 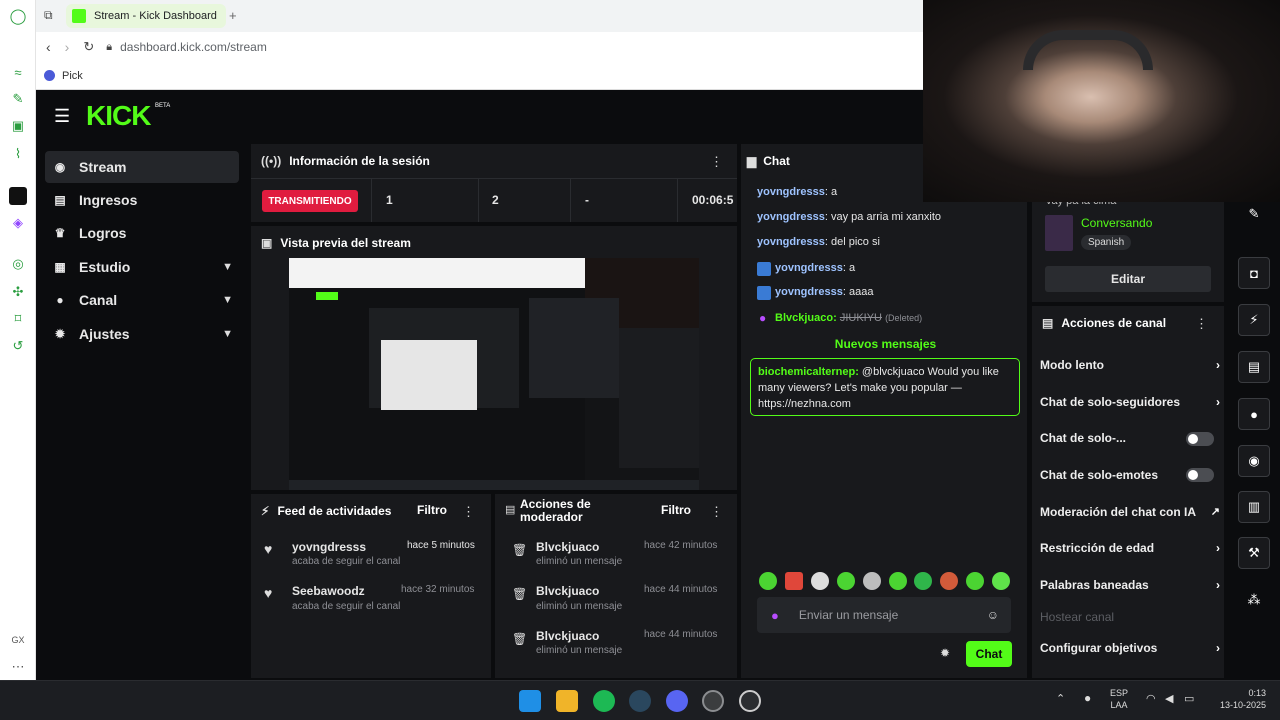 I want to click on emotes-only-toggle, so click(x=1200, y=475).